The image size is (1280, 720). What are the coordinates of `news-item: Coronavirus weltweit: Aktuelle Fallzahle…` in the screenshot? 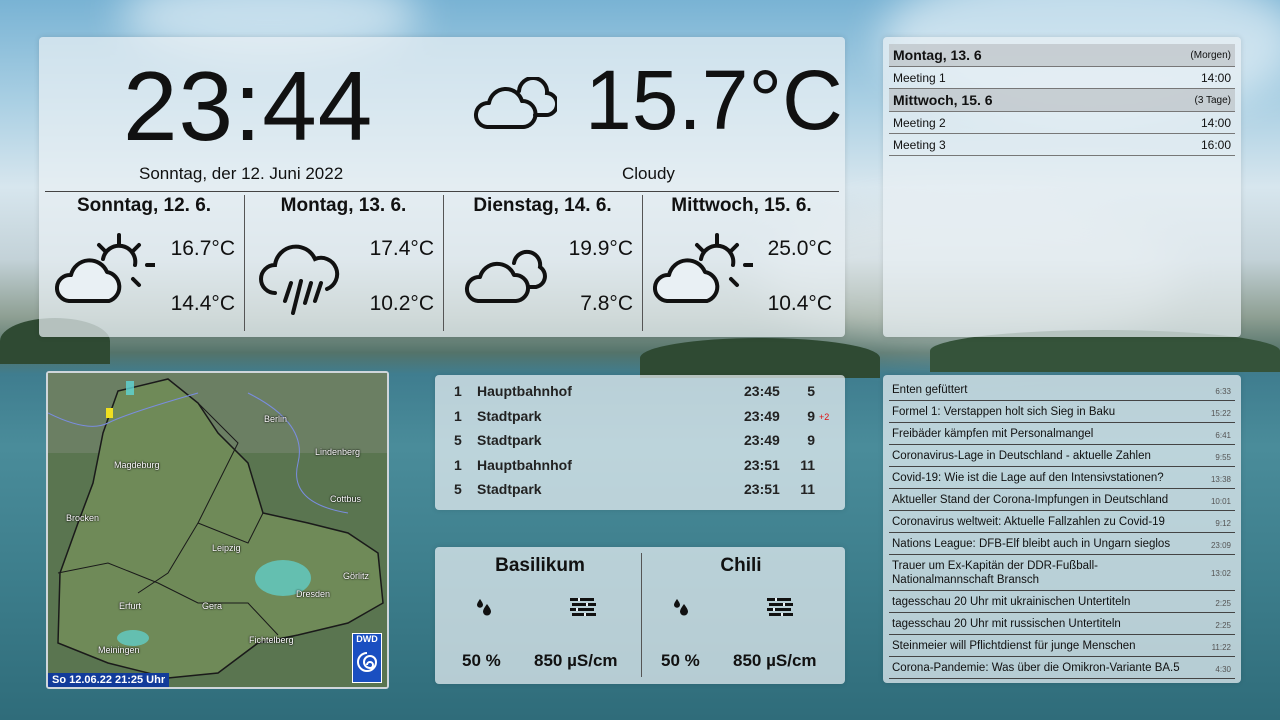 It's located at (1062, 522).